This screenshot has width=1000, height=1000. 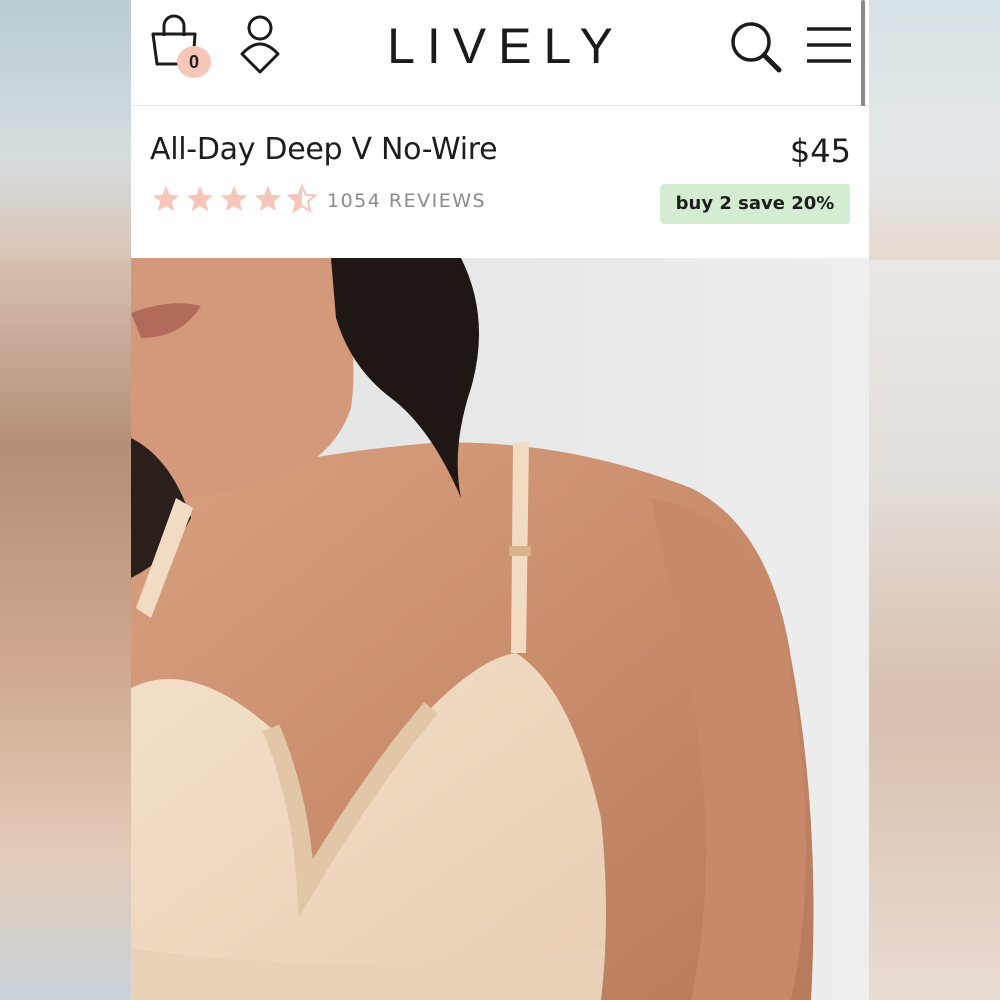 What do you see at coordinates (302, 199) in the screenshot?
I see `half-star-icon` at bounding box center [302, 199].